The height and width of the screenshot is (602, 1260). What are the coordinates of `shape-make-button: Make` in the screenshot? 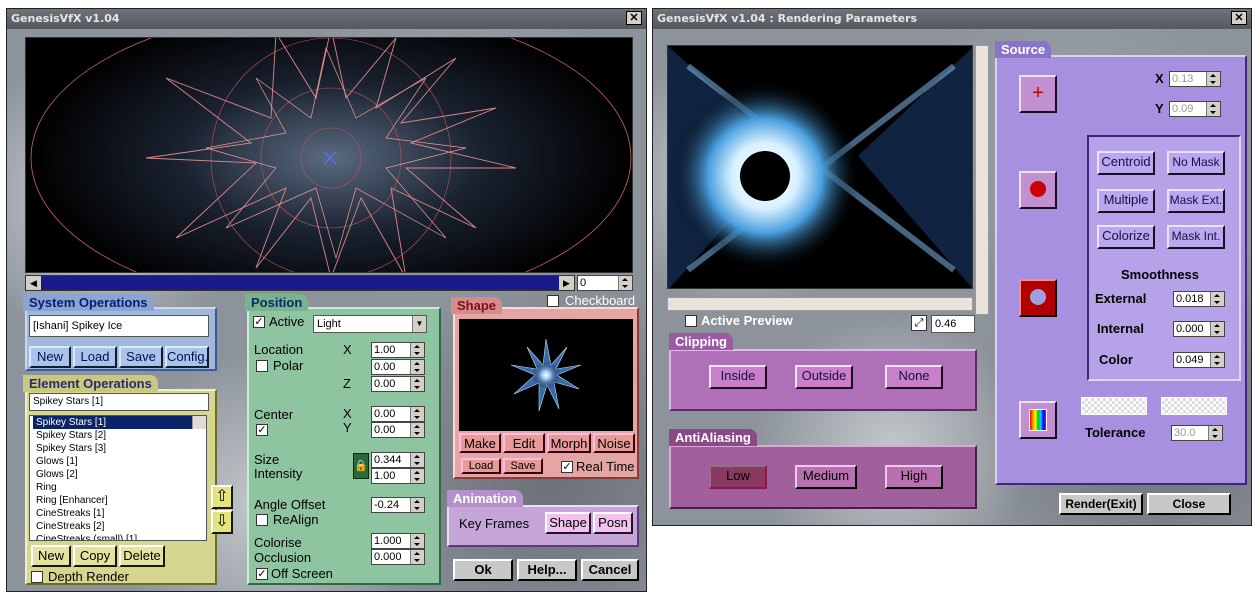 It's located at (480, 443).